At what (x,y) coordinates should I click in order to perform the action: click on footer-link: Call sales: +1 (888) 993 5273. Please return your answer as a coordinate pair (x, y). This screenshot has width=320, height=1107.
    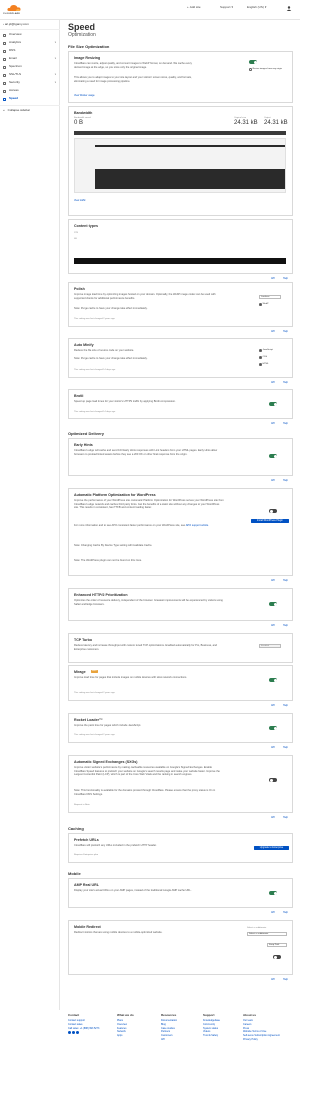
    Looking at the image, I should click on (83, 1029).